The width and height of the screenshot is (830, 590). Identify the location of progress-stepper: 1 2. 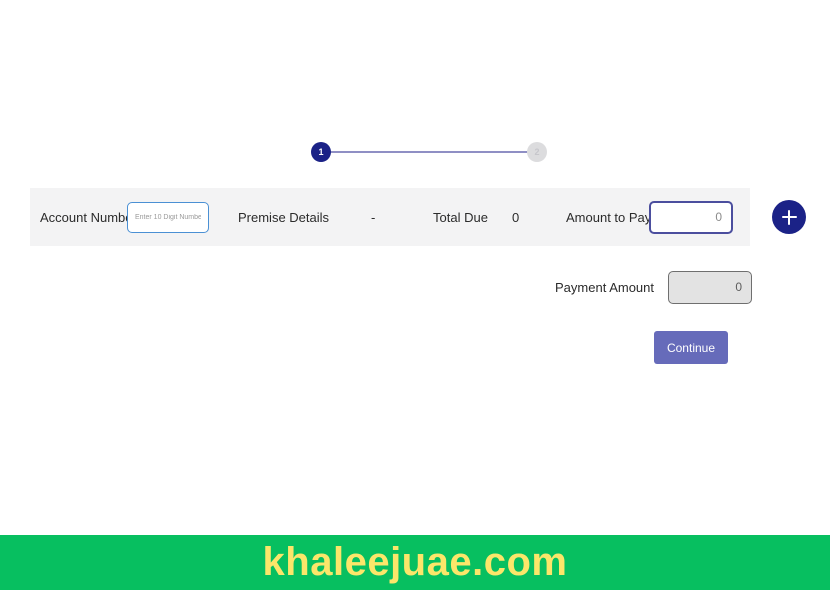
(429, 152).